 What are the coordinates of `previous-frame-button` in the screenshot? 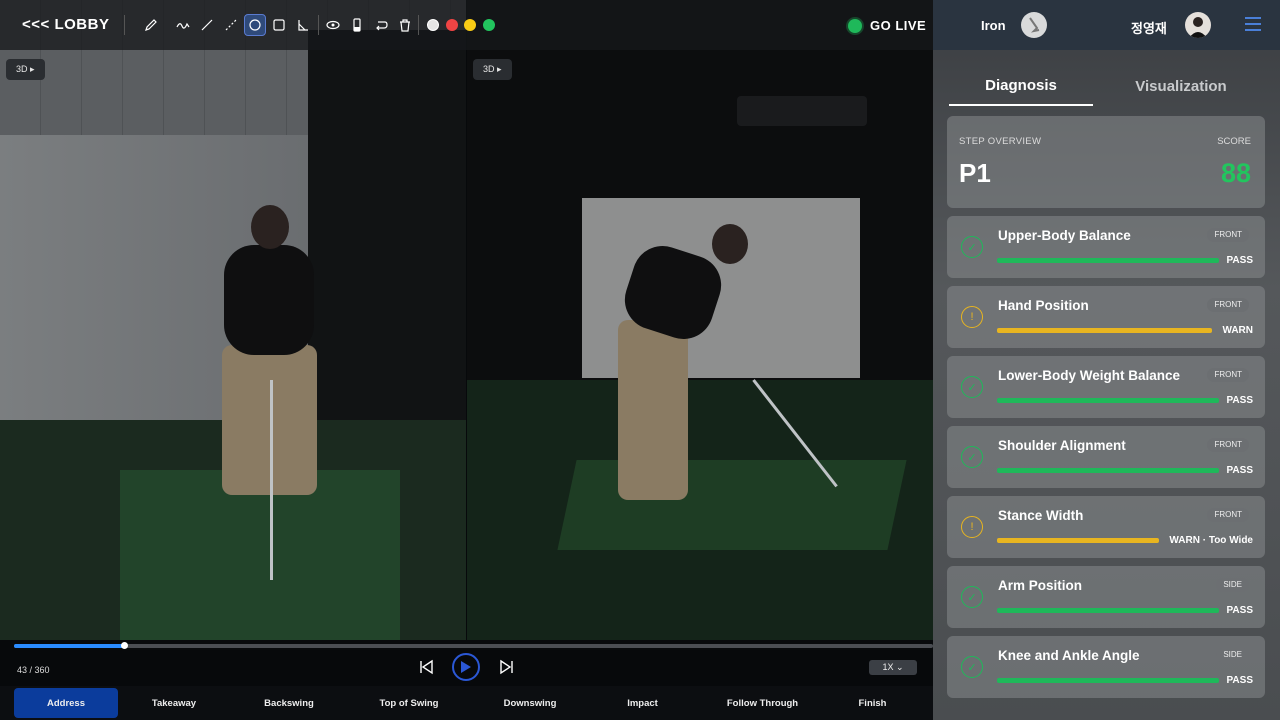 It's located at (426, 667).